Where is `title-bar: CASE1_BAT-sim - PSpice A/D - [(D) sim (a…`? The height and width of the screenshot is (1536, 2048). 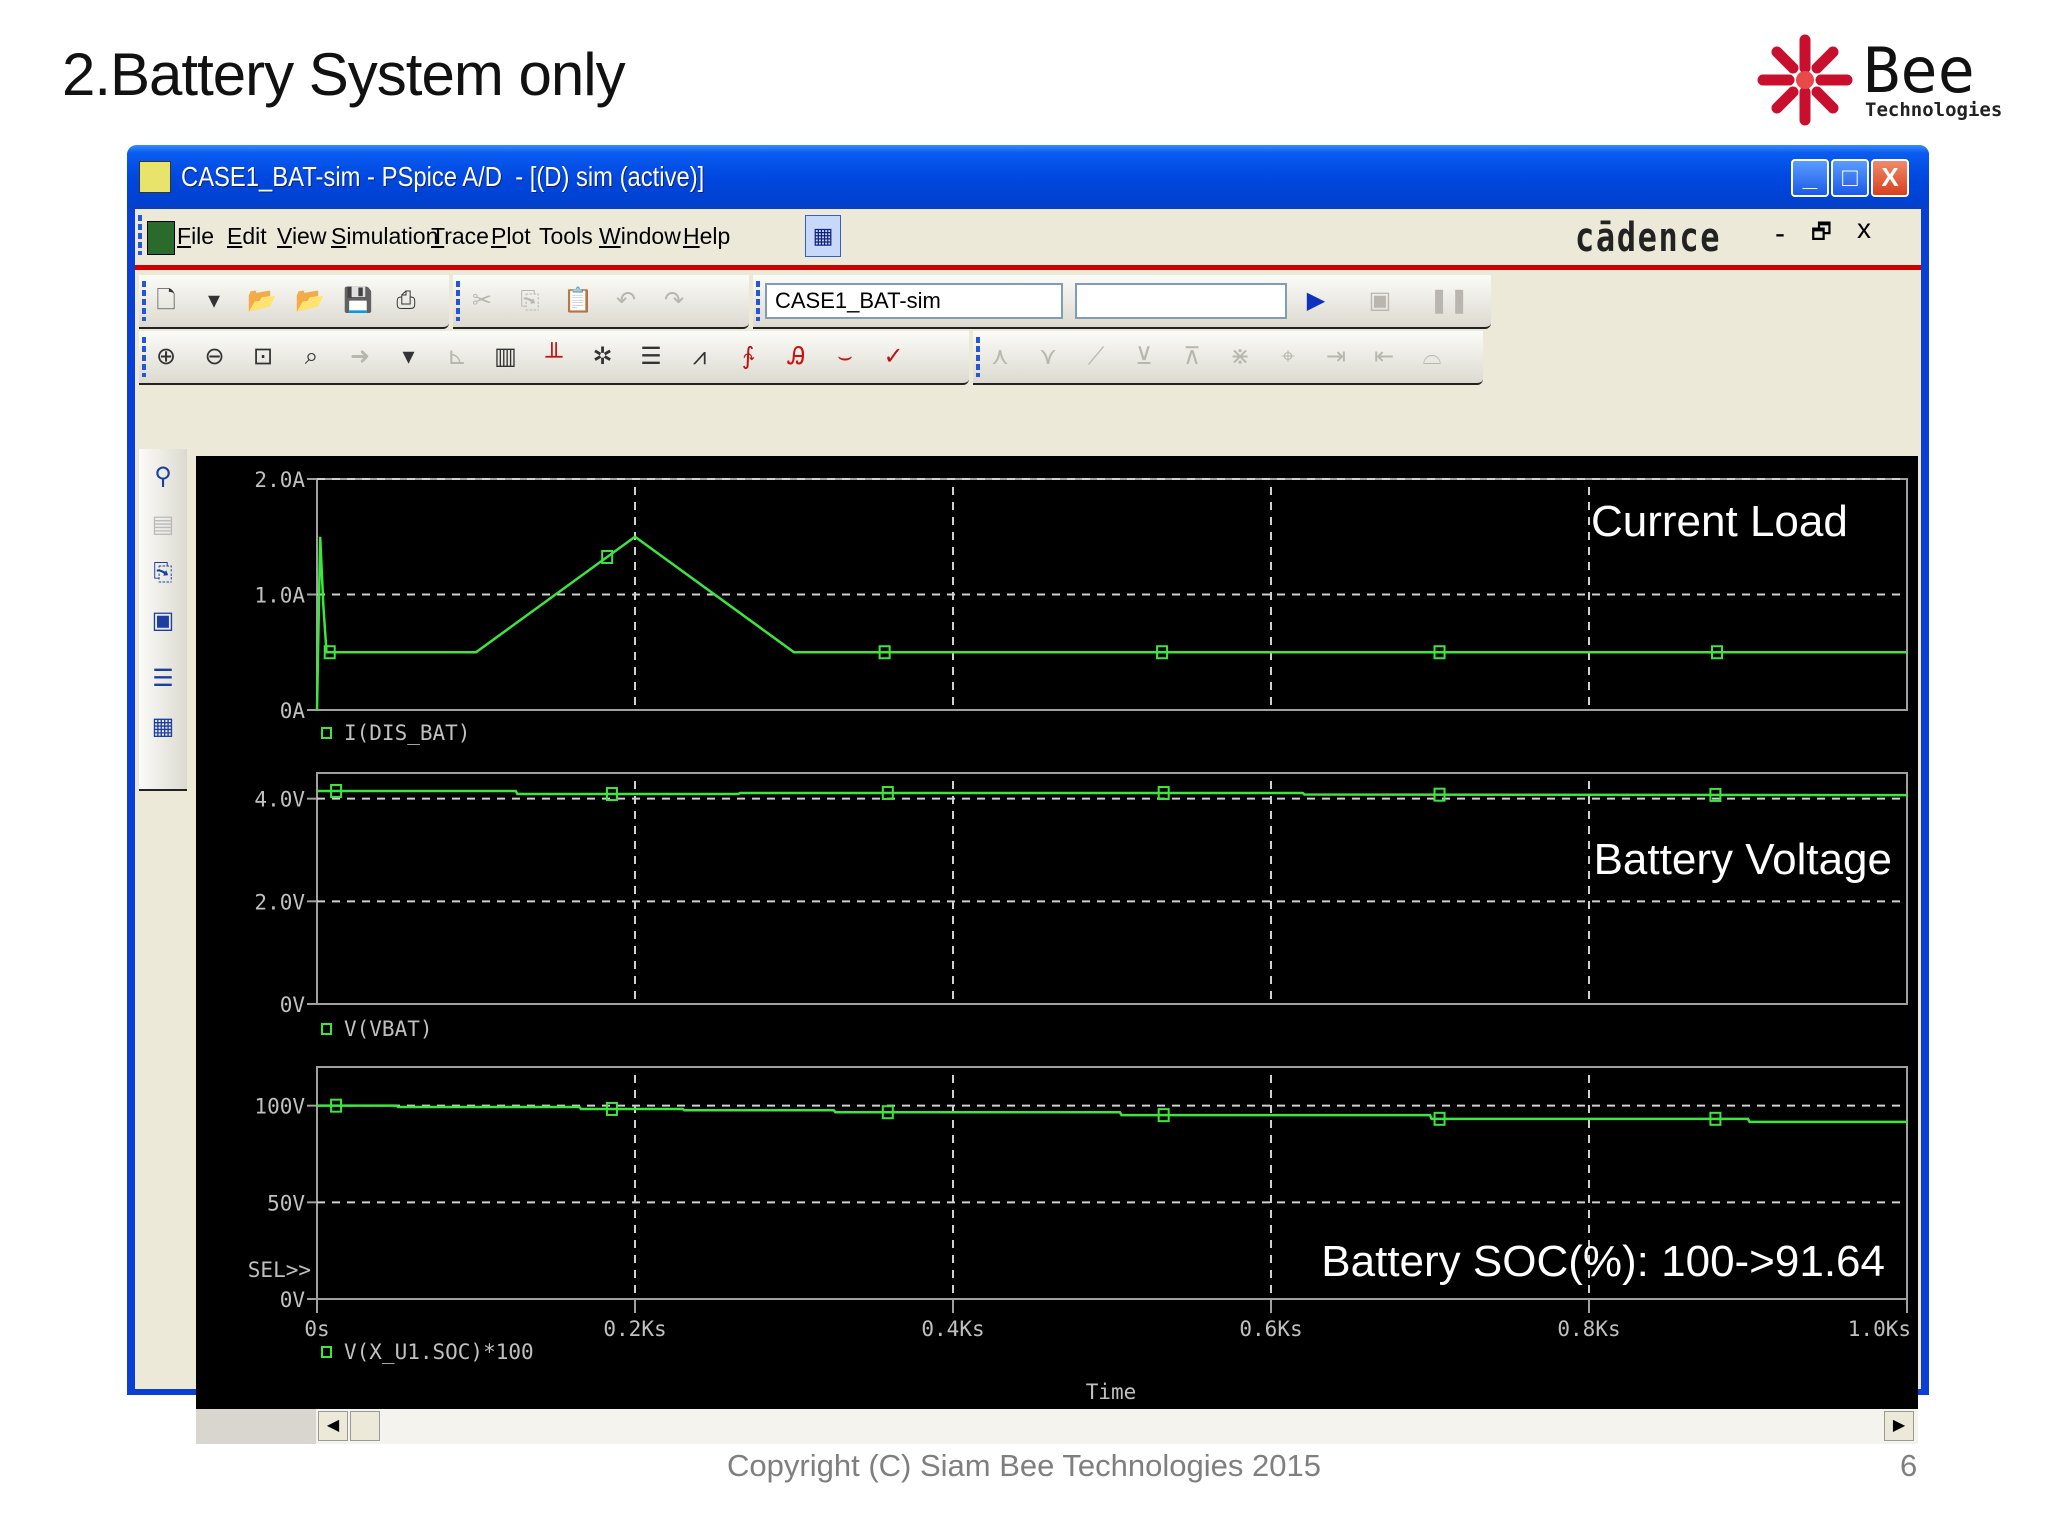 title-bar: CASE1_BAT-sim - PSpice A/D - [(D) sim (a… is located at coordinates (1028, 177).